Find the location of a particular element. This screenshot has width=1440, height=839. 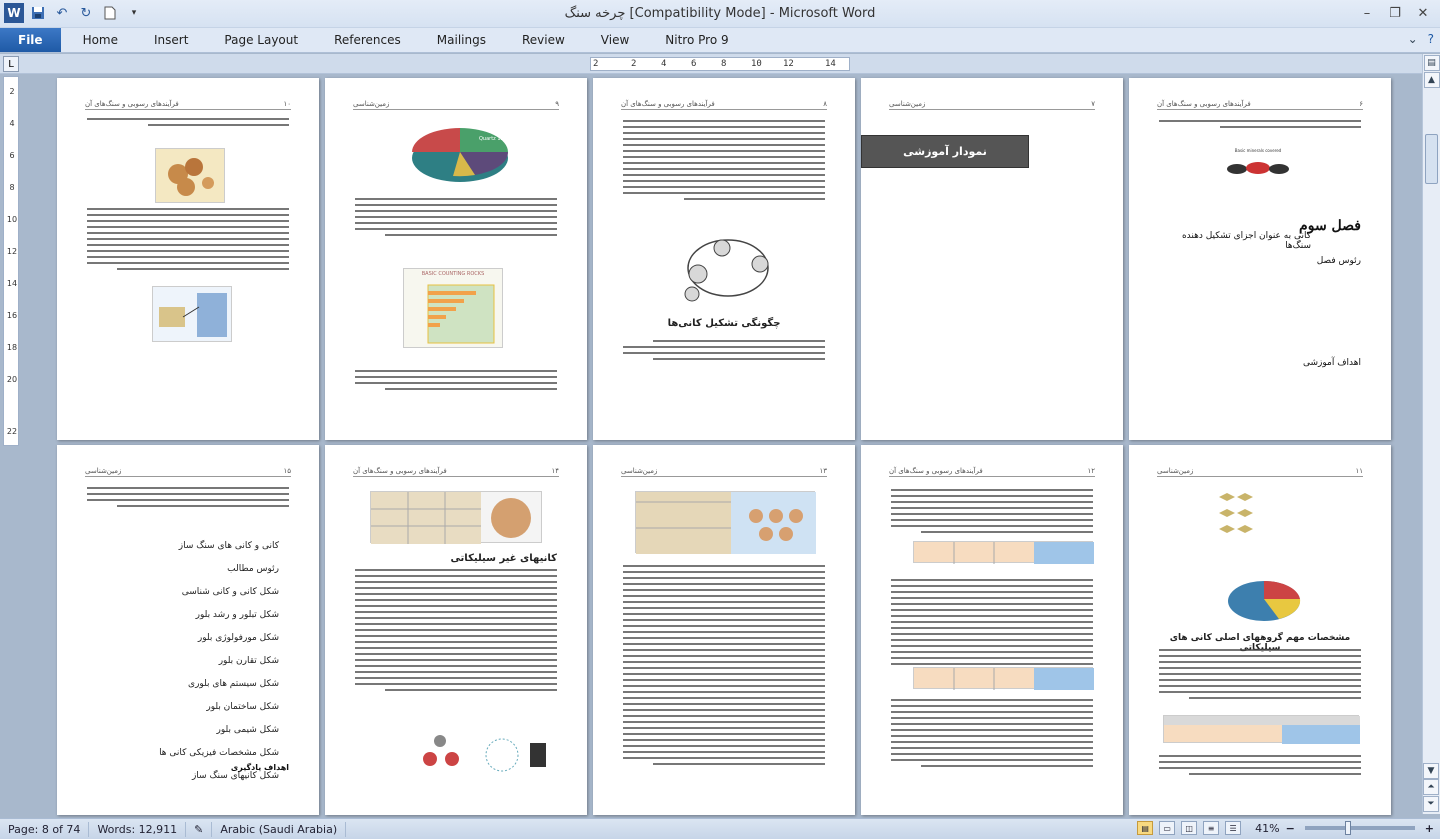

vruler-tick: 10 is located at coordinates (12, 219).